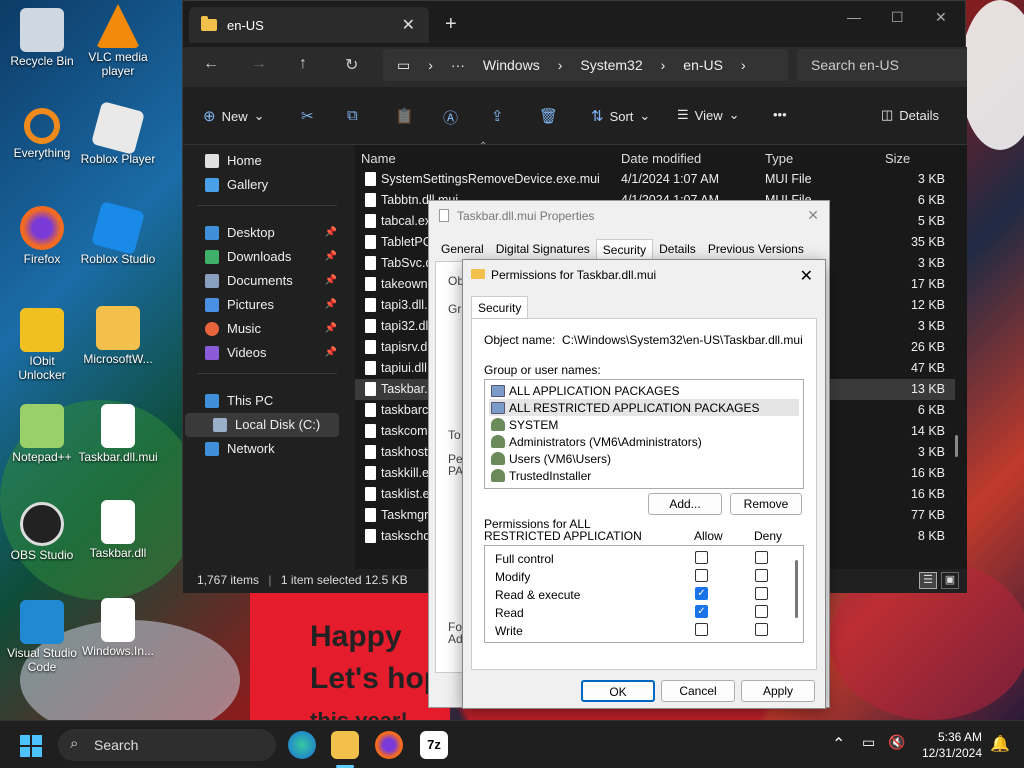  Describe the element at coordinates (42, 38) in the screenshot. I see `recycle-bin-desktop-icon: Recycle Bin` at that location.